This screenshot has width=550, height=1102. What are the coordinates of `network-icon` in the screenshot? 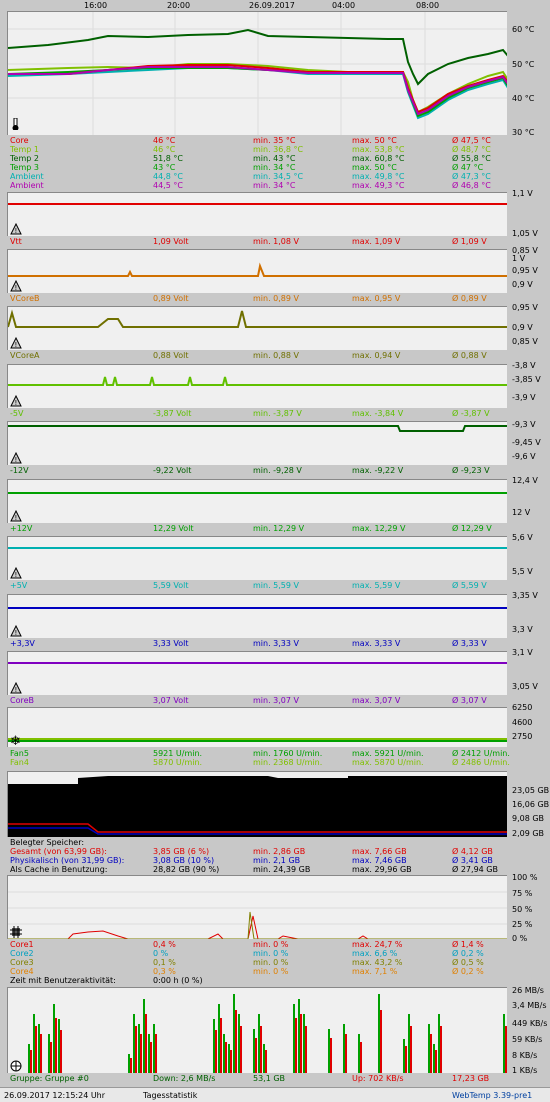 It's located at (16, 1066).